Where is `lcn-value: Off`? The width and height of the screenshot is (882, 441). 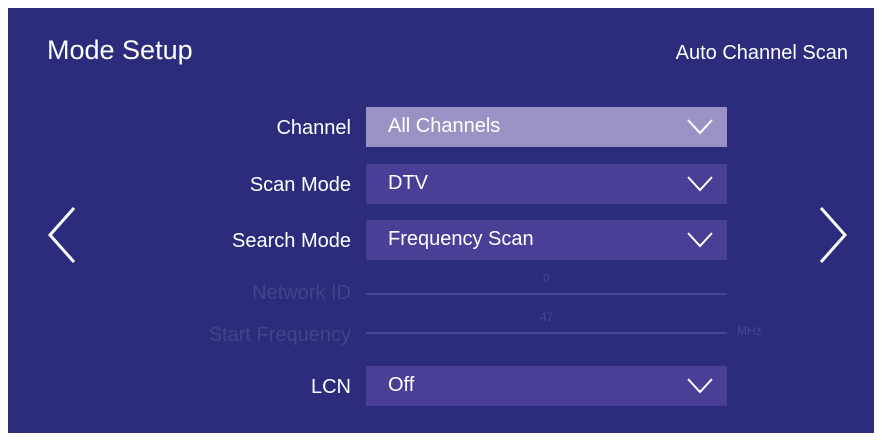 lcn-value: Off is located at coordinates (401, 385).